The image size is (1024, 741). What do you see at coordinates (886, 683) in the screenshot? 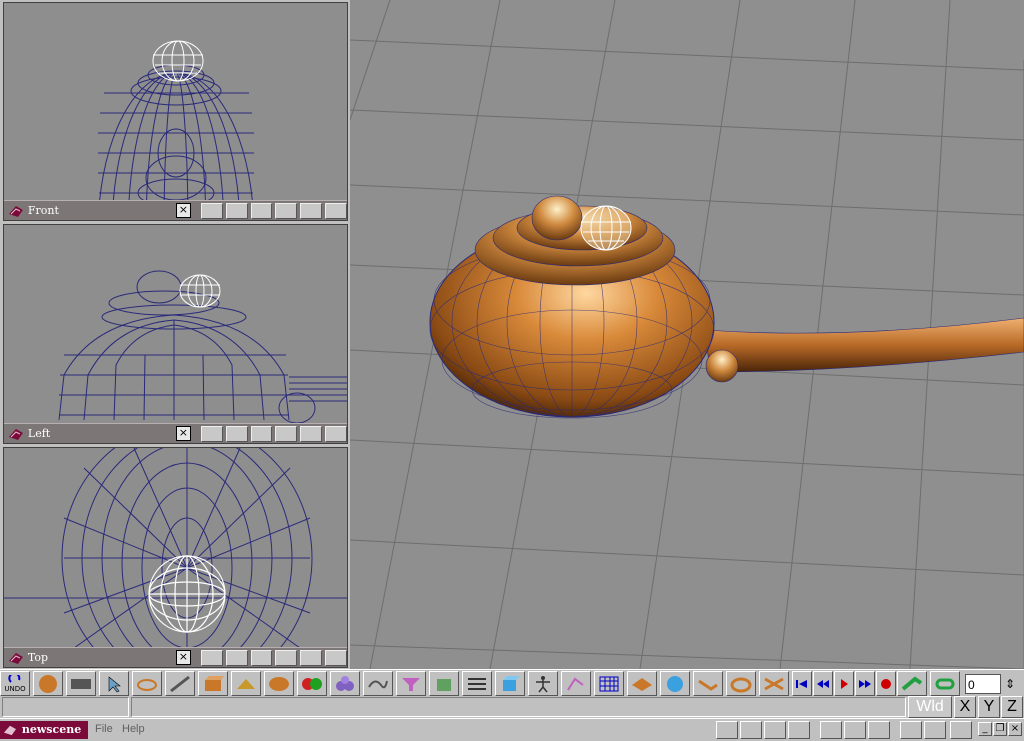
I see `record-button` at bounding box center [886, 683].